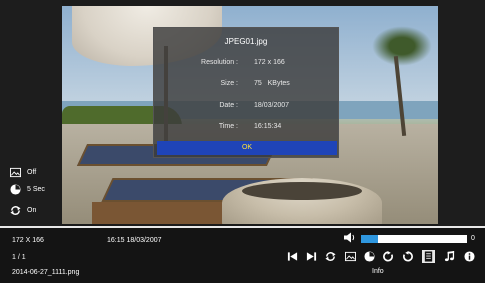  What do you see at coordinates (23, 172) in the screenshot?
I see `slideshow-status: Off` at bounding box center [23, 172].